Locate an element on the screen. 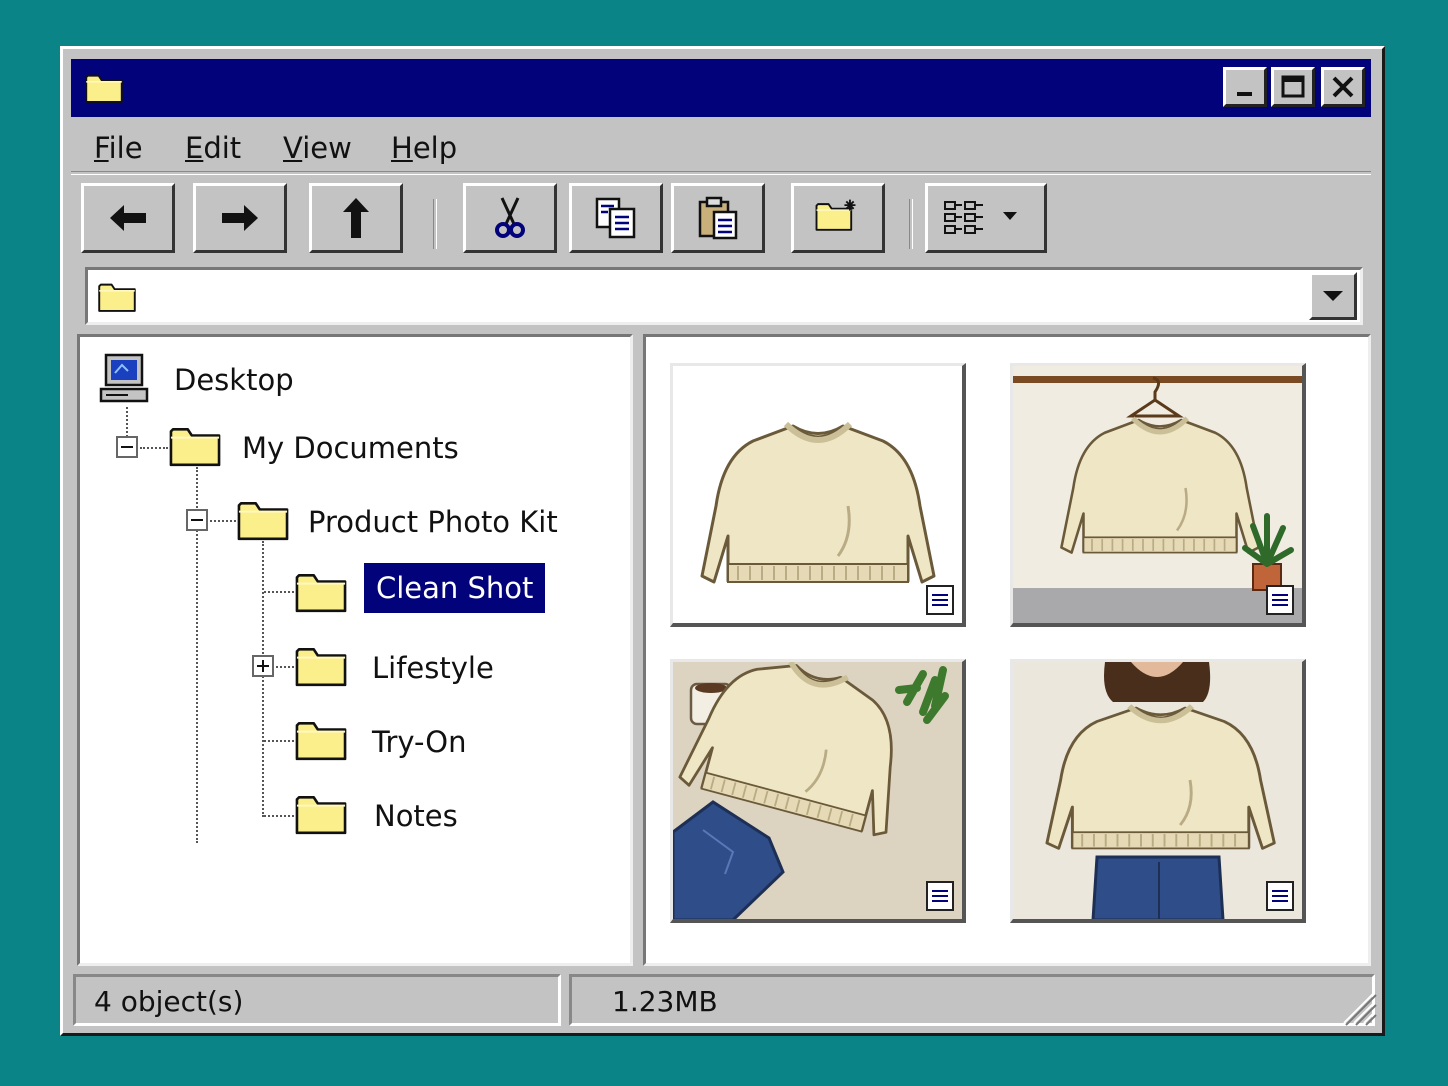  resize-grip-icon is located at coordinates (1358, 1007).